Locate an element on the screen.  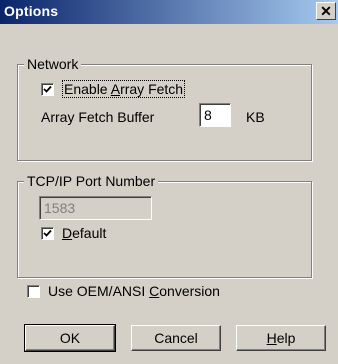
array-fetch-buffer-unit: KB is located at coordinates (255, 117).